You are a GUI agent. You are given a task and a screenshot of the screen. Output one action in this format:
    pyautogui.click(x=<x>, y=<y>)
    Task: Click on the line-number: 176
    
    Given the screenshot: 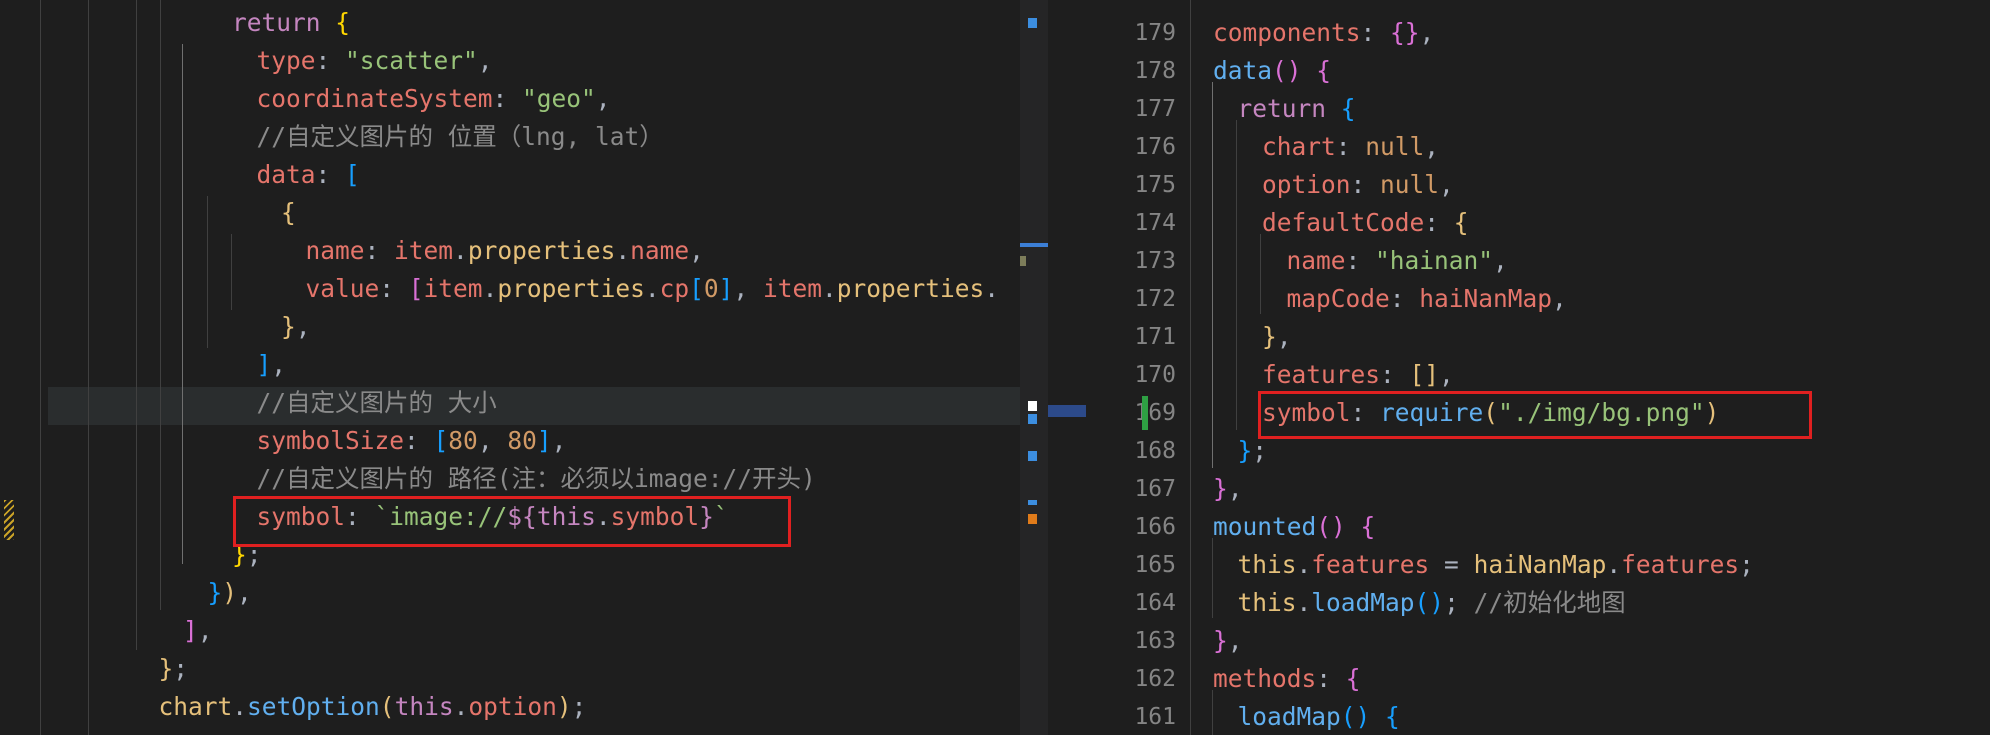 What is the action you would take?
    pyautogui.click(x=1155, y=147)
    